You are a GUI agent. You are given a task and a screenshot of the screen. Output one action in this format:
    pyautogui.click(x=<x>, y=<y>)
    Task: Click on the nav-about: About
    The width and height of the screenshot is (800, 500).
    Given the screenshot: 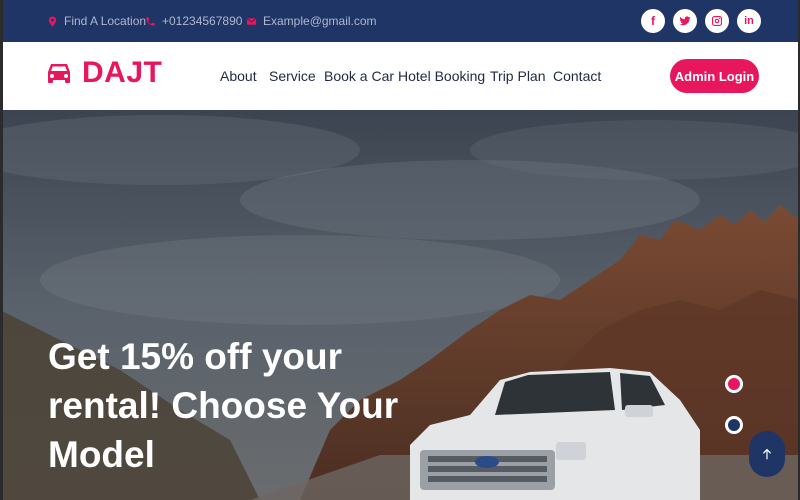 What is the action you would take?
    pyautogui.click(x=238, y=76)
    